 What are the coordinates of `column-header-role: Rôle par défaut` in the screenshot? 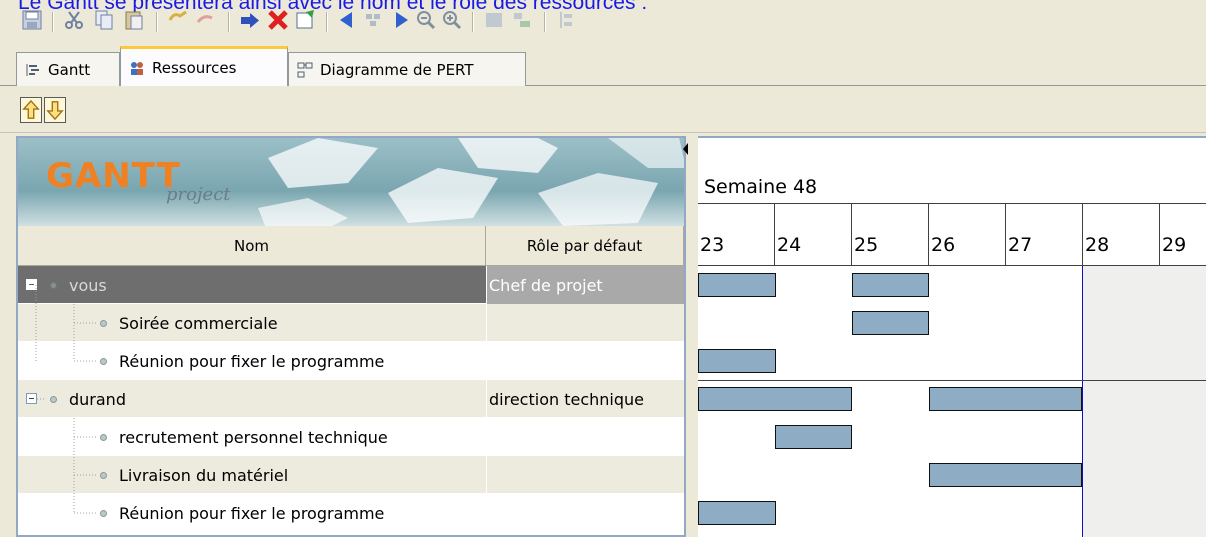 It's located at (585, 246).